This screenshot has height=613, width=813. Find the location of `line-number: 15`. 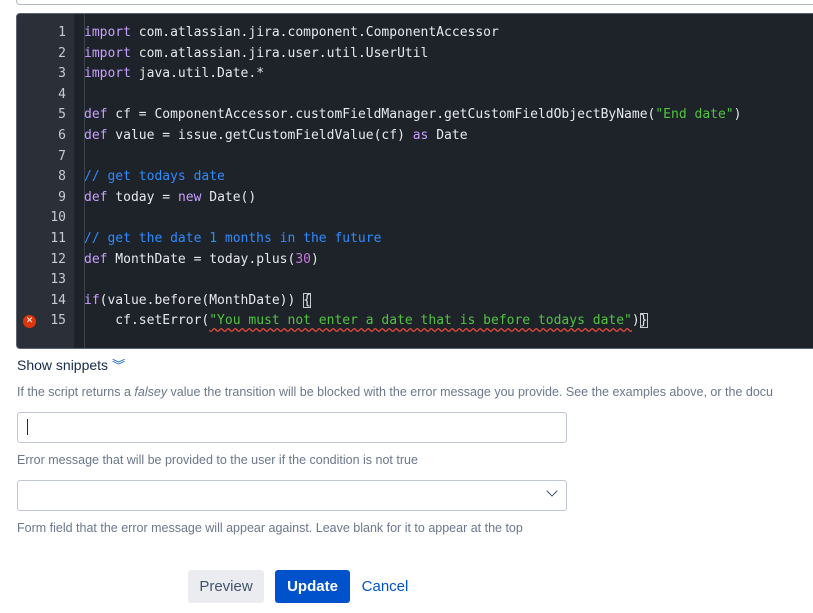

line-number: 15 is located at coordinates (58, 321).